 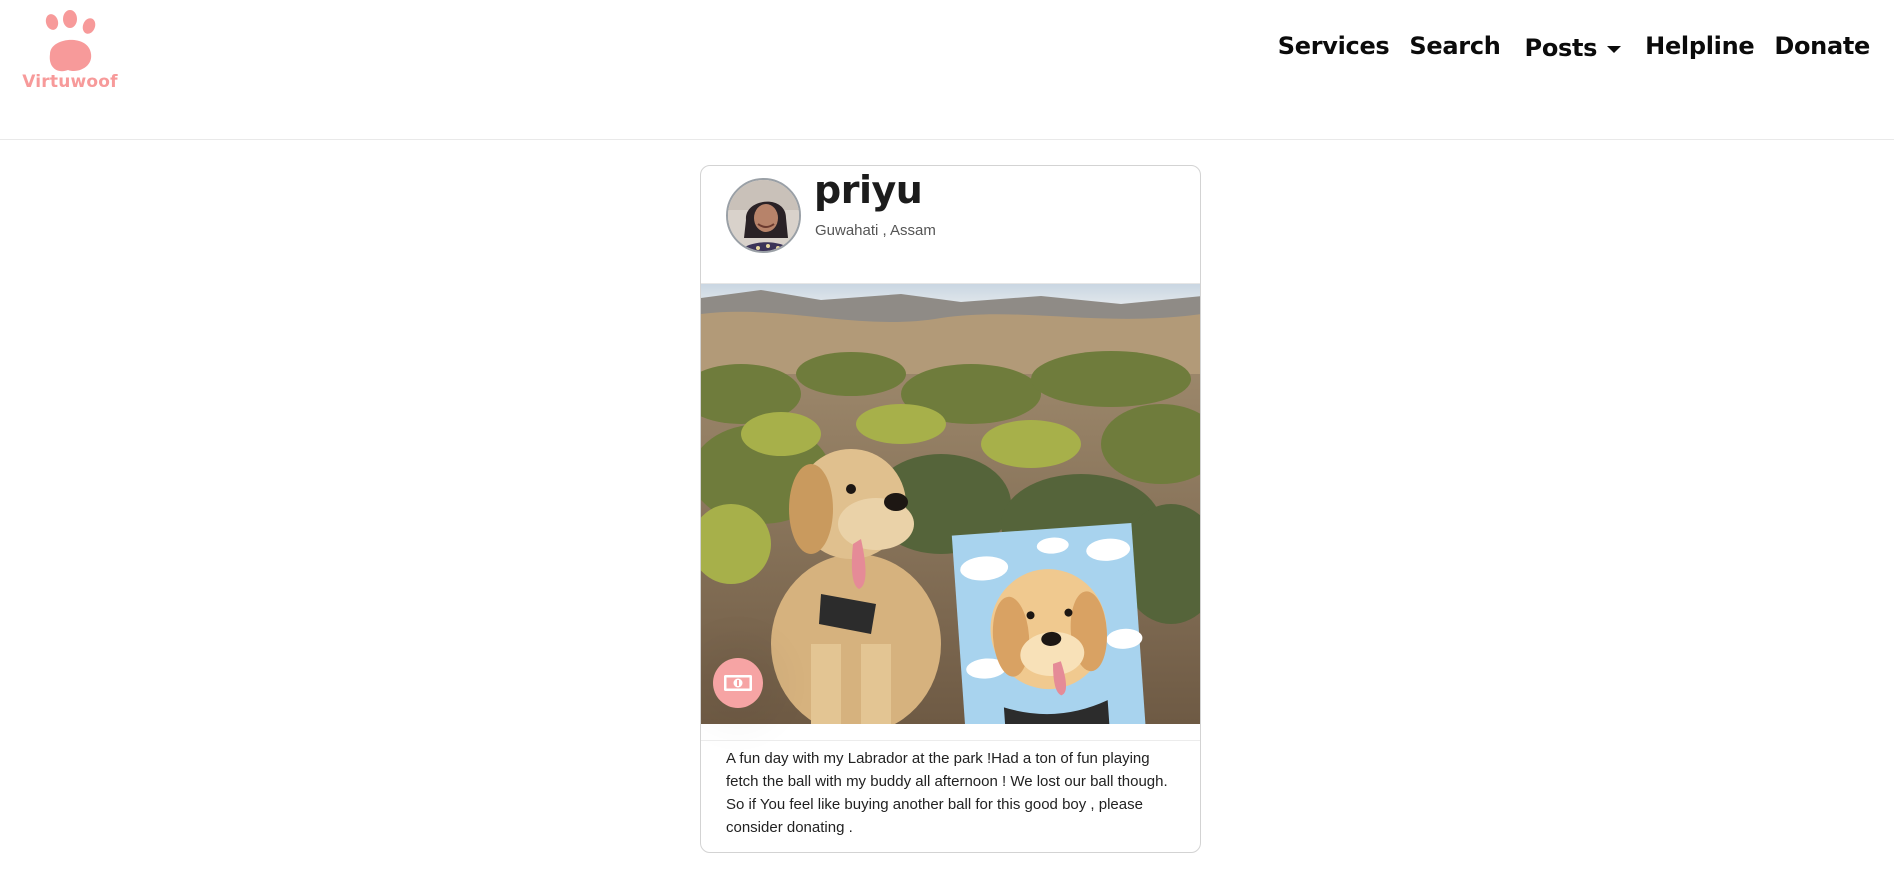 What do you see at coordinates (1454, 46) in the screenshot?
I see `nav-search: Search` at bounding box center [1454, 46].